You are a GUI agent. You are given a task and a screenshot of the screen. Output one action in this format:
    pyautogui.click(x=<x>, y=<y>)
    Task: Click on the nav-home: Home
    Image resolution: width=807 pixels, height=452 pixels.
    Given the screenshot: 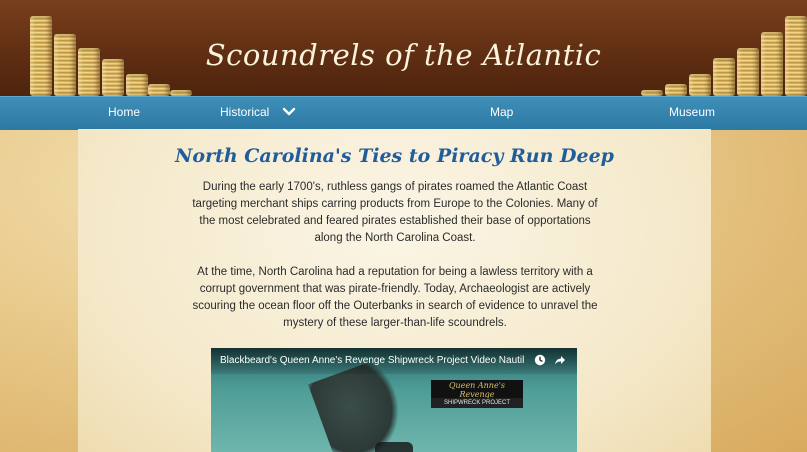 What is the action you would take?
    pyautogui.click(x=124, y=112)
    